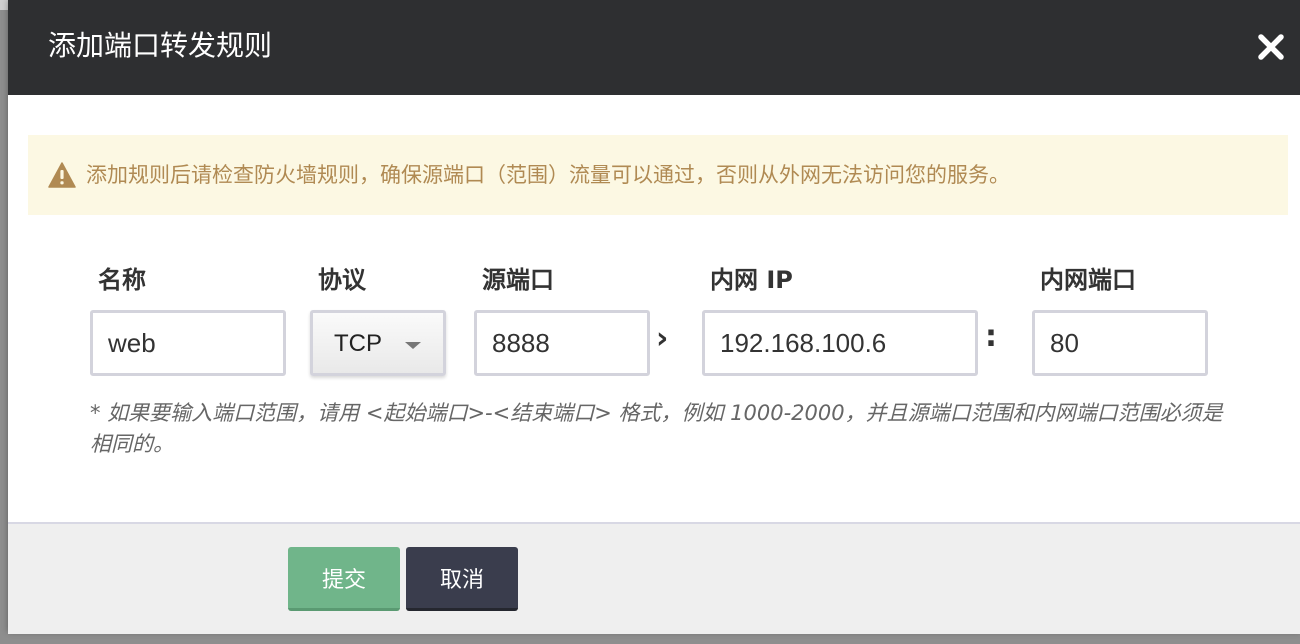 This screenshot has width=1300, height=644. Describe the element at coordinates (342, 280) in the screenshot. I see `protocol-label: 协议` at that location.